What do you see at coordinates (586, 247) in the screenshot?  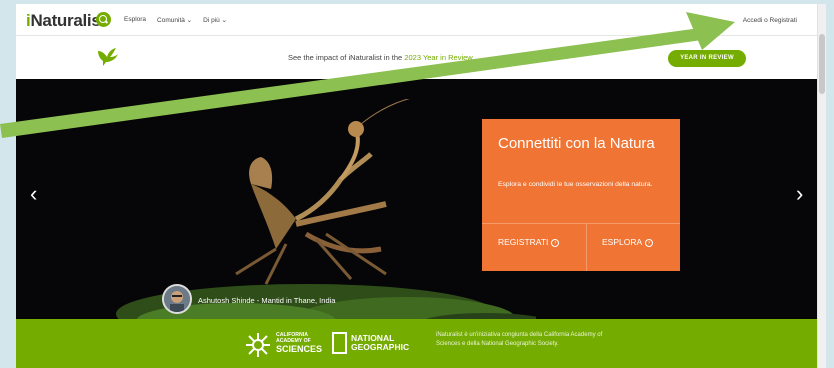 I see `cta-vertical-divider` at bounding box center [586, 247].